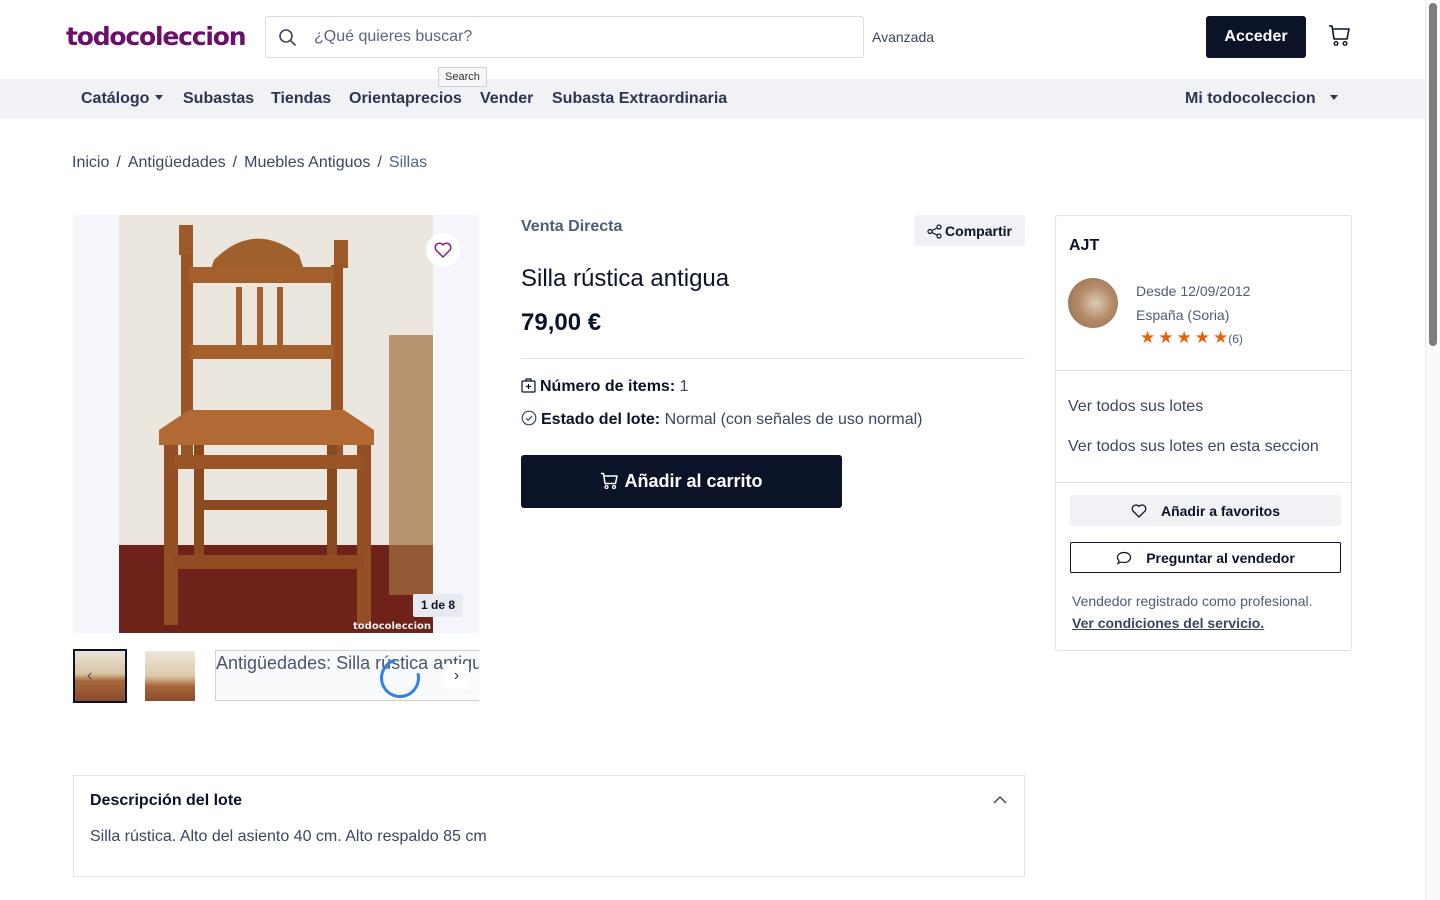  What do you see at coordinates (1193, 291) in the screenshot?
I see `seller-since: Desde 12/09/2012` at bounding box center [1193, 291].